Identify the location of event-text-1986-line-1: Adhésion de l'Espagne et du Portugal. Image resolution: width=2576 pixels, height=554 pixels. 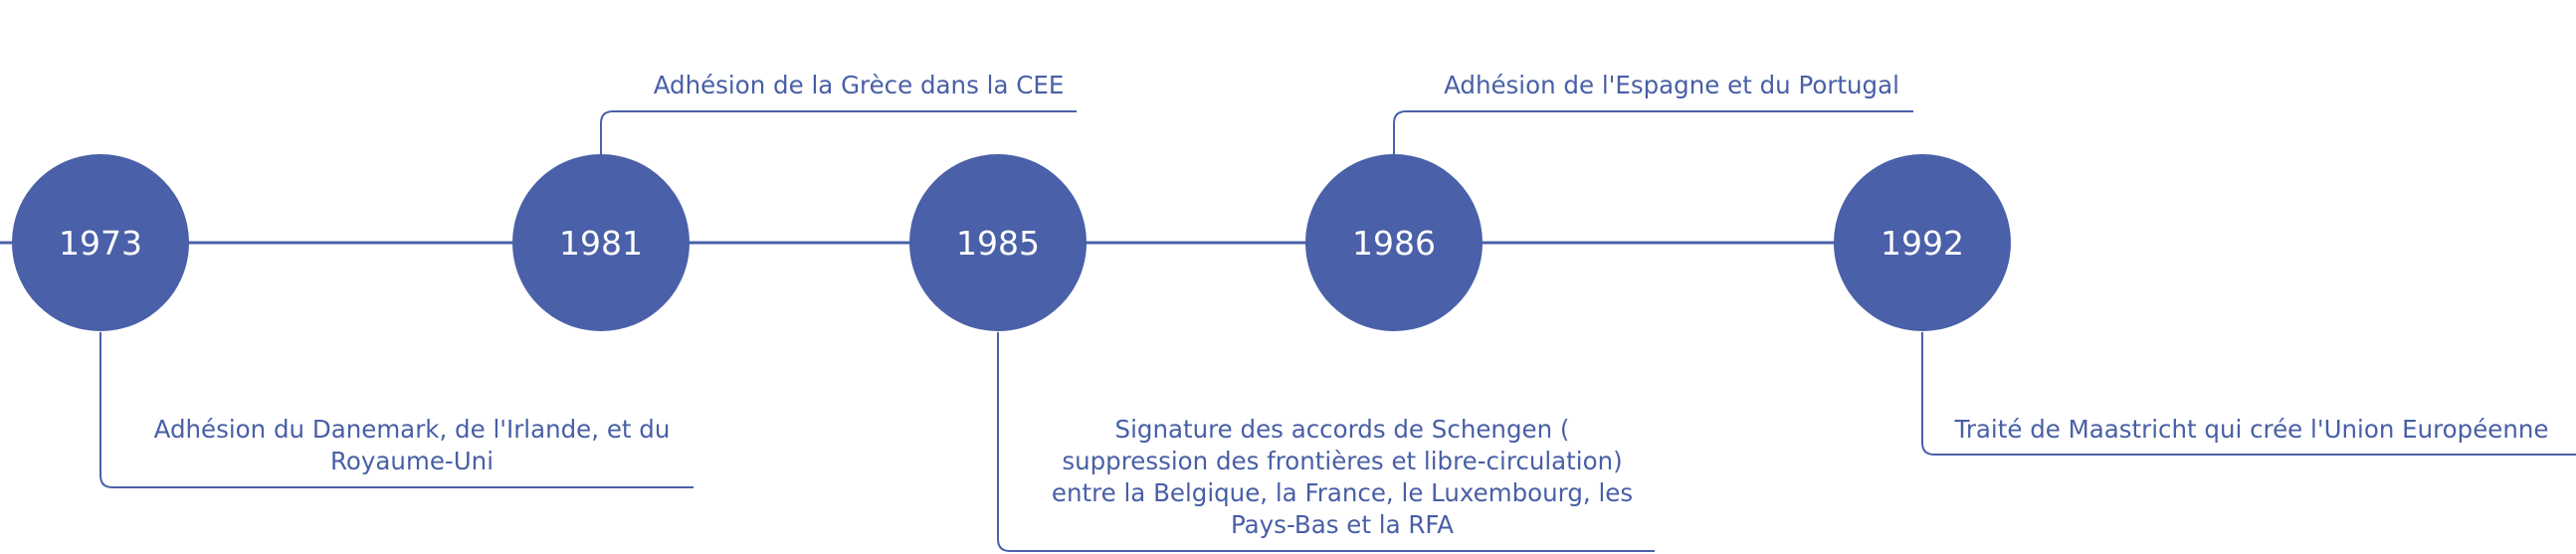
(1671, 85).